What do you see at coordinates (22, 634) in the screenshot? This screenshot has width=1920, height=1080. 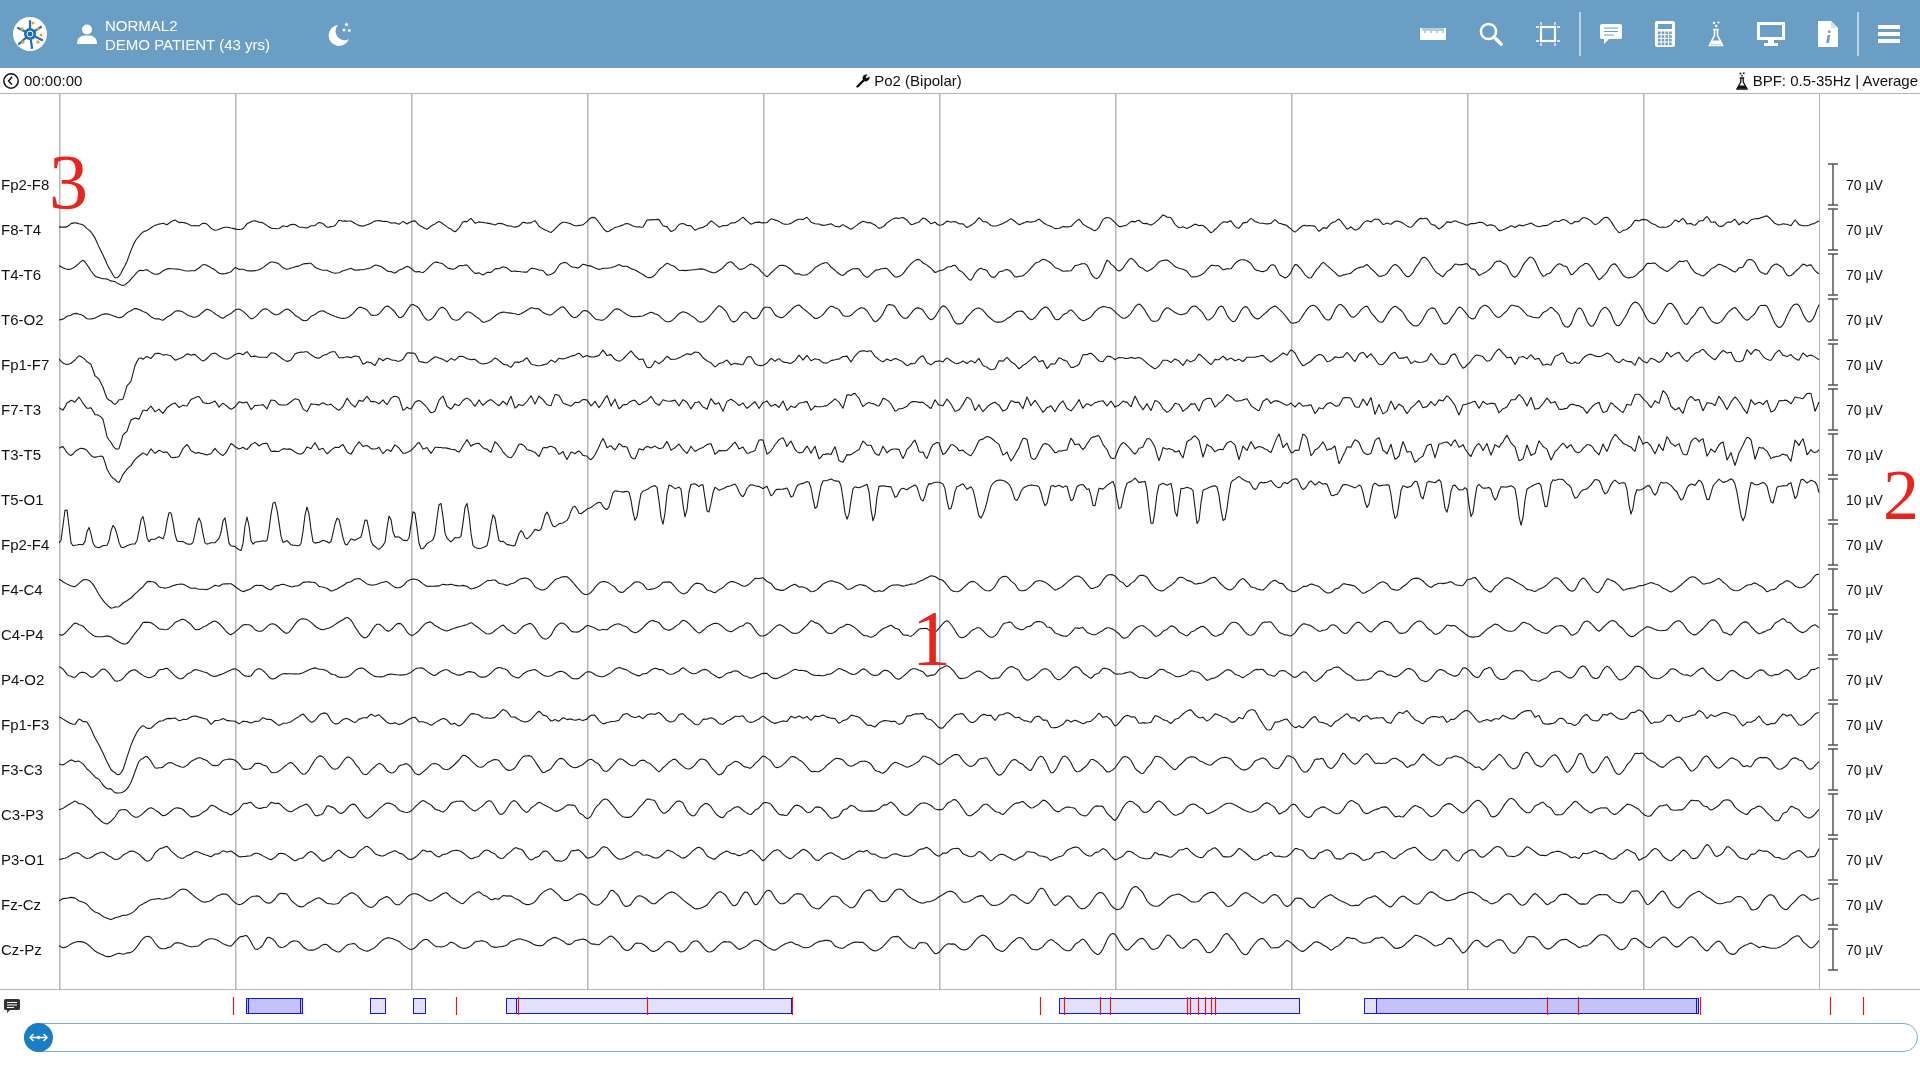 I see `channel-label: C4-P4` at bounding box center [22, 634].